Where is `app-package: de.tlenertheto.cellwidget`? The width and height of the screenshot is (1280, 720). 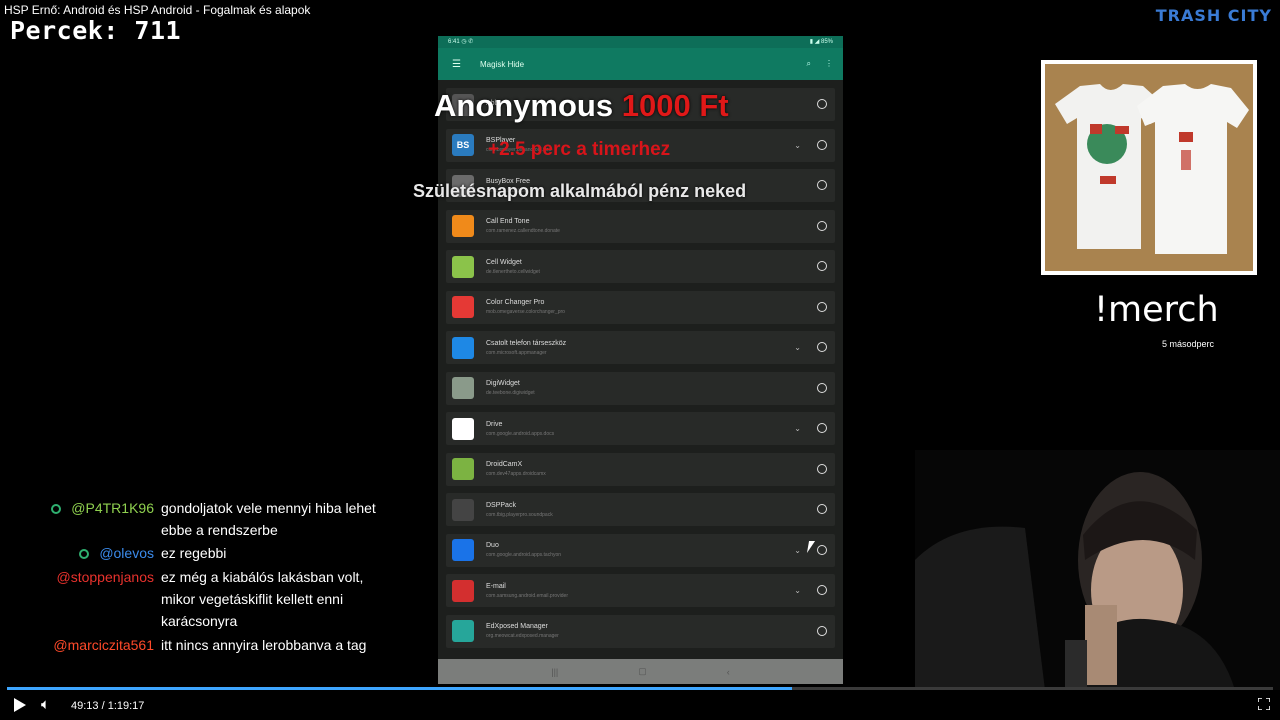 app-package: de.tlenertheto.cellwidget is located at coordinates (513, 271).